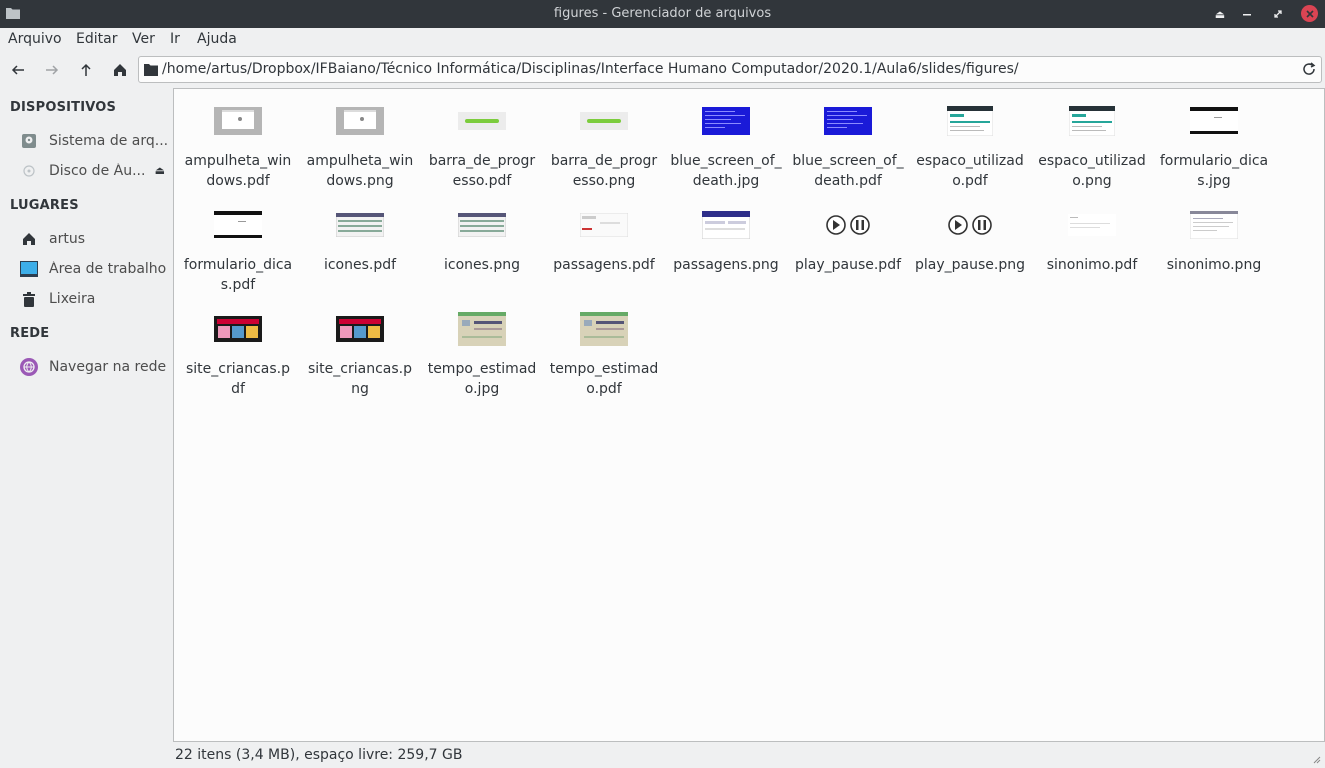 This screenshot has width=1325, height=768. I want to click on folder-icon, so click(151, 70).